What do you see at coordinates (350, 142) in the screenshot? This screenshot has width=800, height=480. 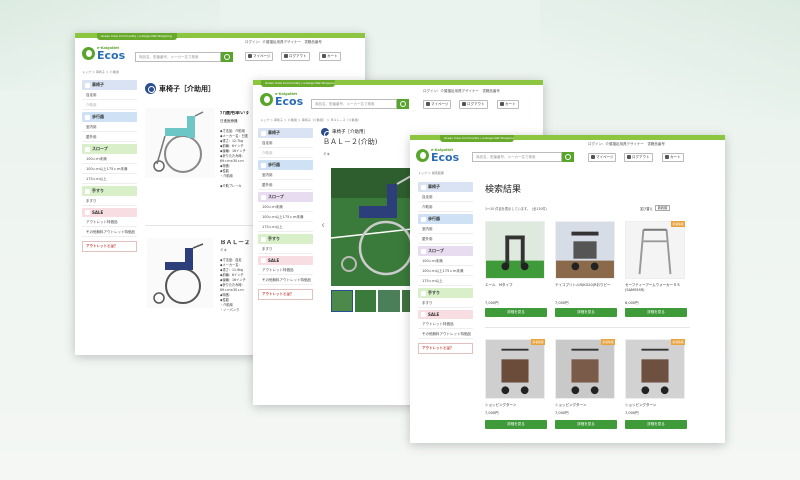 I see `product-title: ＢＡＬ－２(介助)` at bounding box center [350, 142].